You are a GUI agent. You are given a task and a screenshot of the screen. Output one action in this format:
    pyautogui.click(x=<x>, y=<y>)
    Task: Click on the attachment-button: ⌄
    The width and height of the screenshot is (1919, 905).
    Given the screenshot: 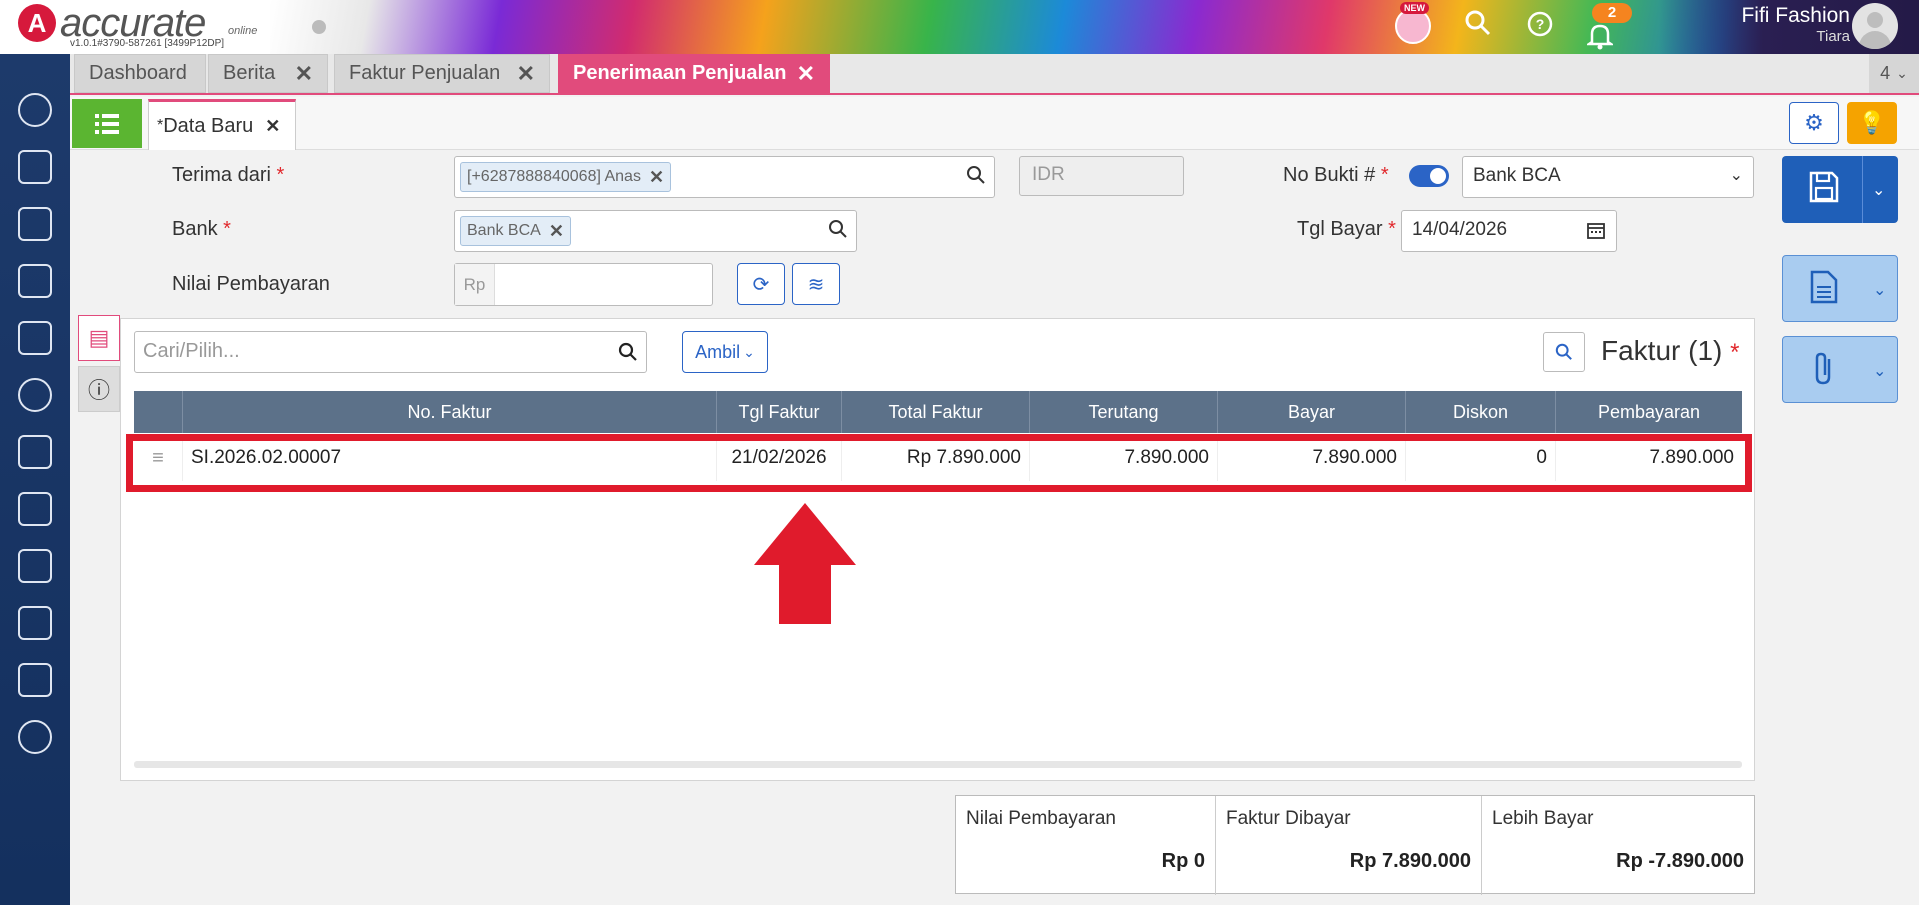 What is the action you would take?
    pyautogui.click(x=1840, y=369)
    